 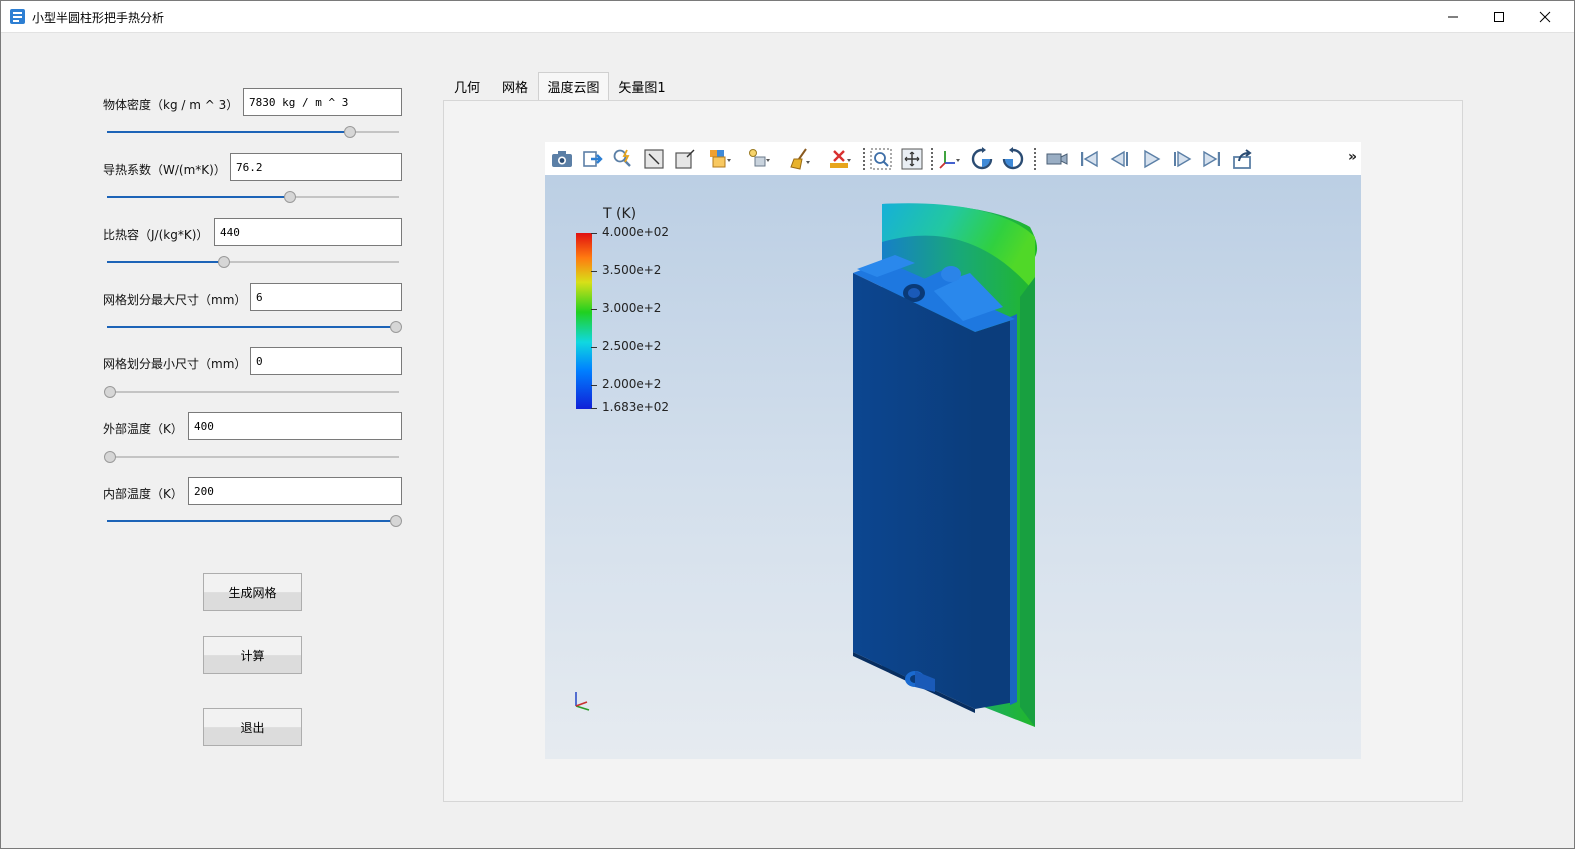 I want to click on next-frame-icon, so click(x=1182, y=159).